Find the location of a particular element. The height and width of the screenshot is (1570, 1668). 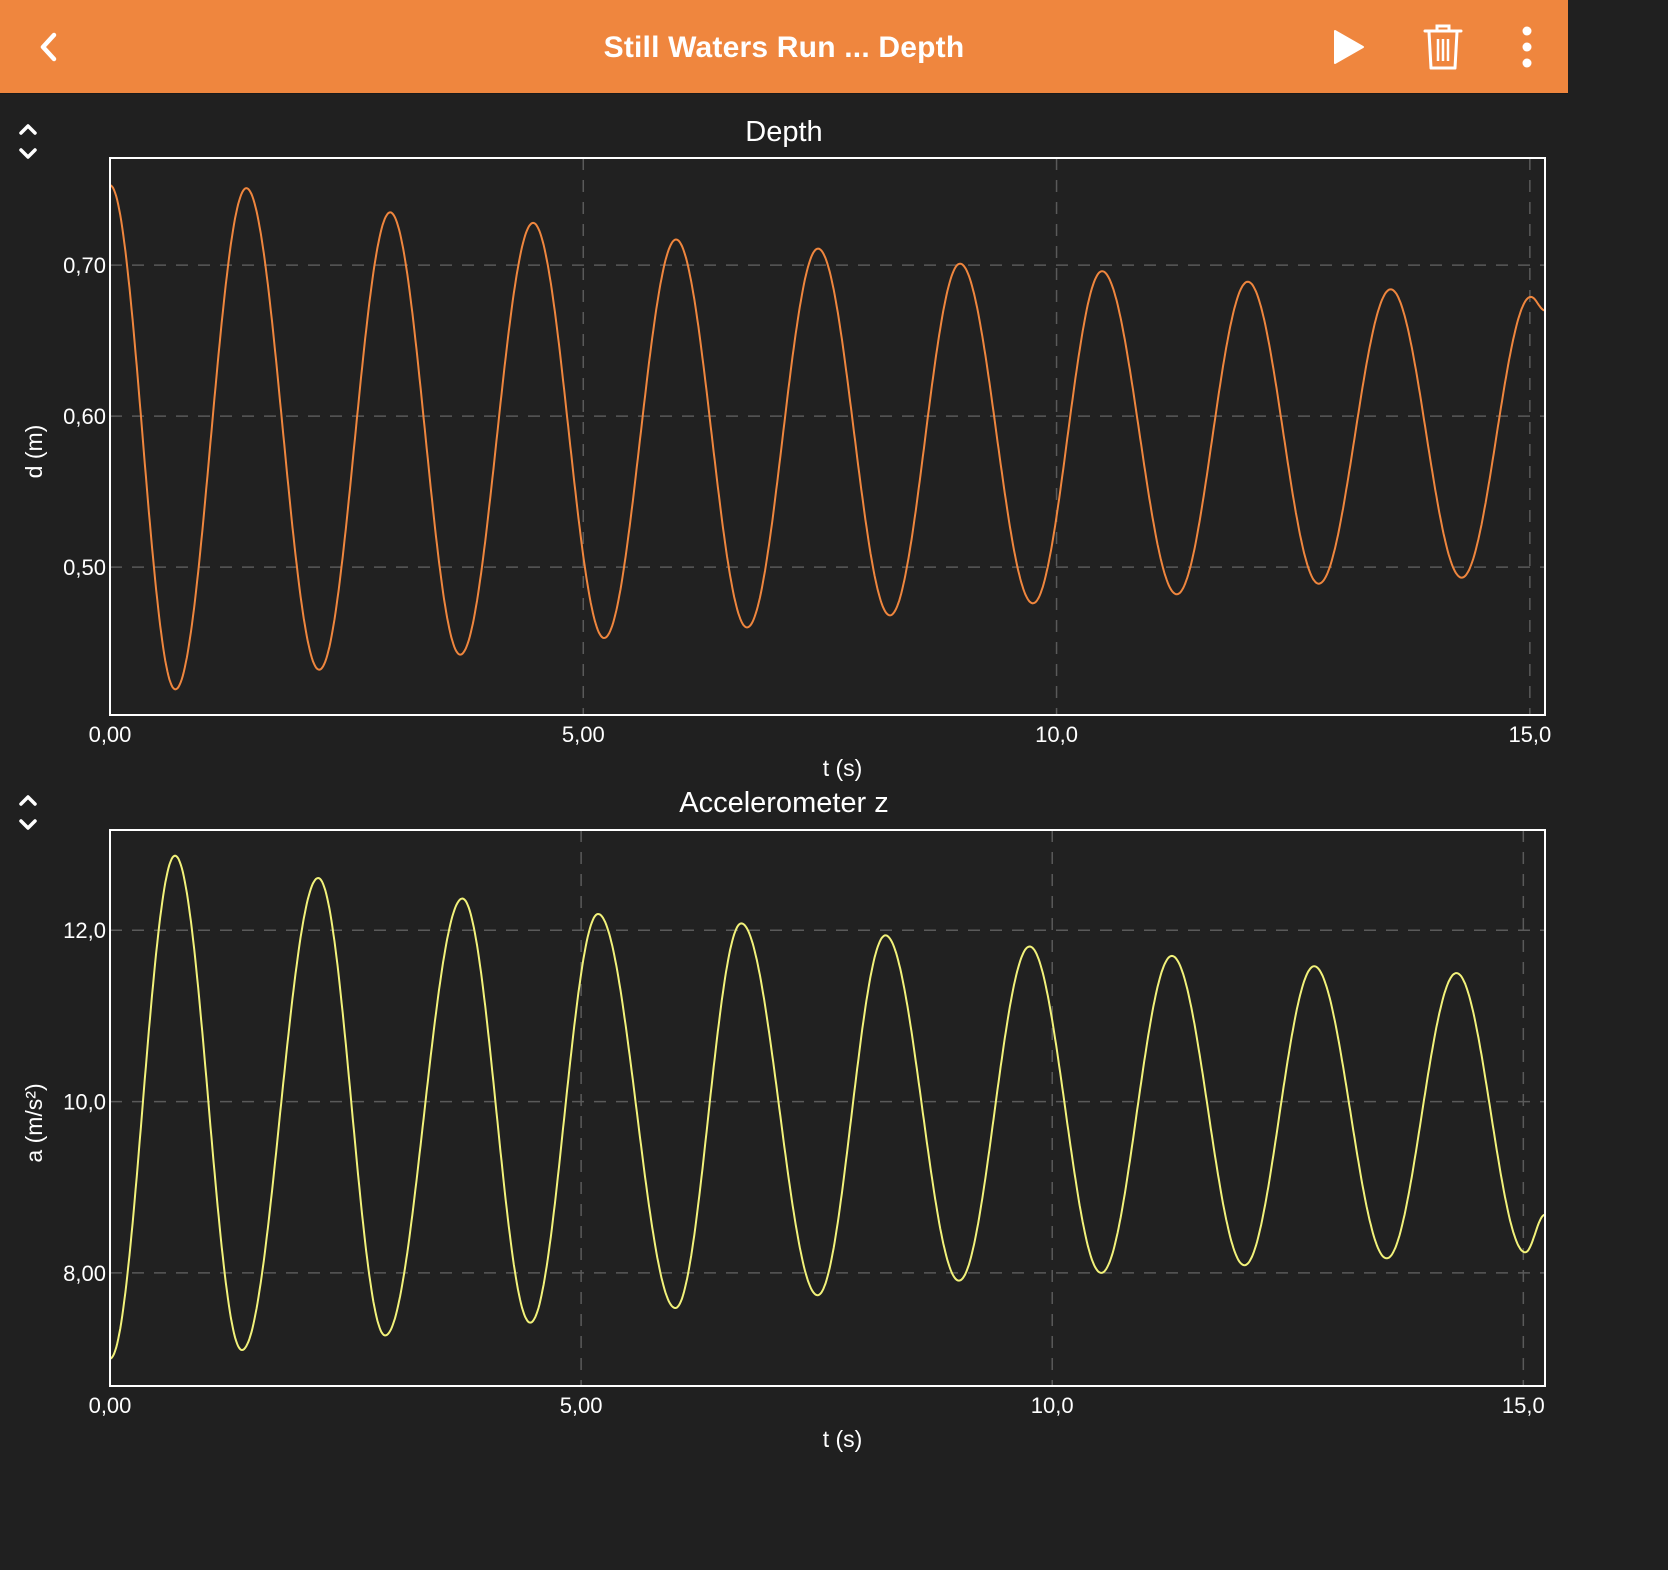

trash-icon is located at coordinates (1443, 47).